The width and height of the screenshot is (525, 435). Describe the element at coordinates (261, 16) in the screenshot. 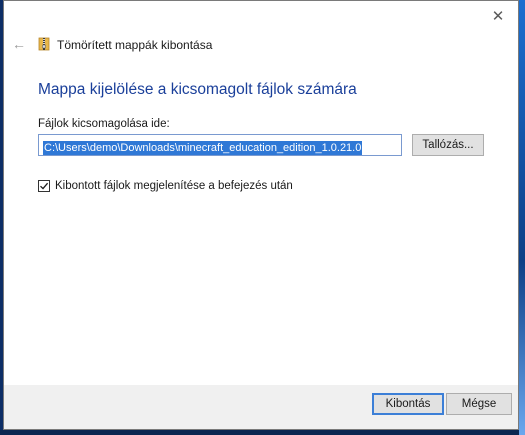

I see `title-bar: ✕` at that location.